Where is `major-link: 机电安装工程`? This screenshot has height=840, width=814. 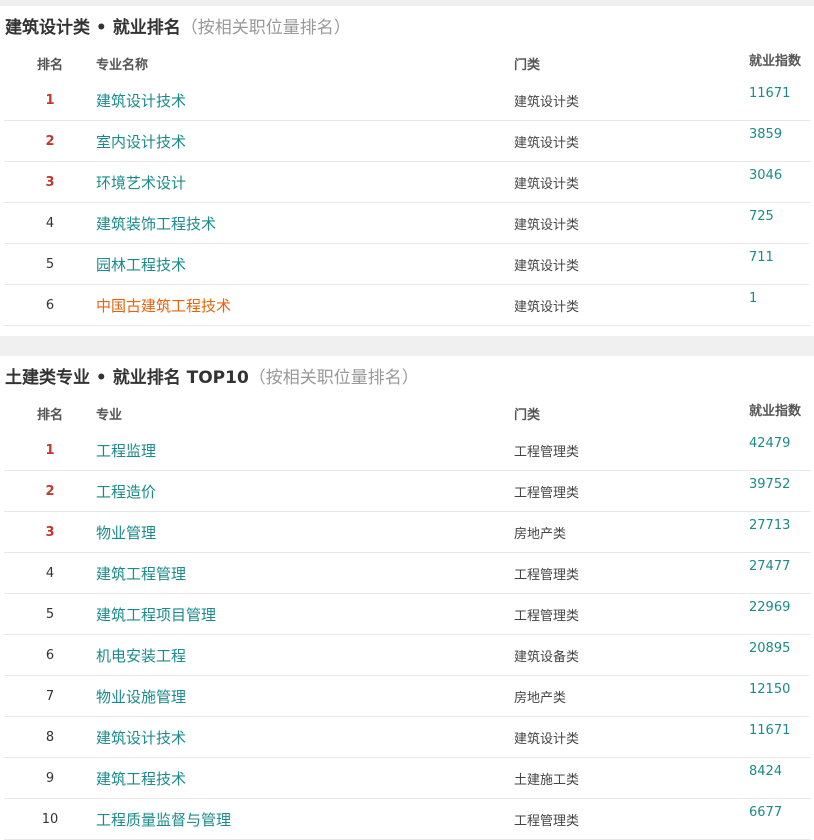
major-link: 机电安装工程 is located at coordinates (305, 655).